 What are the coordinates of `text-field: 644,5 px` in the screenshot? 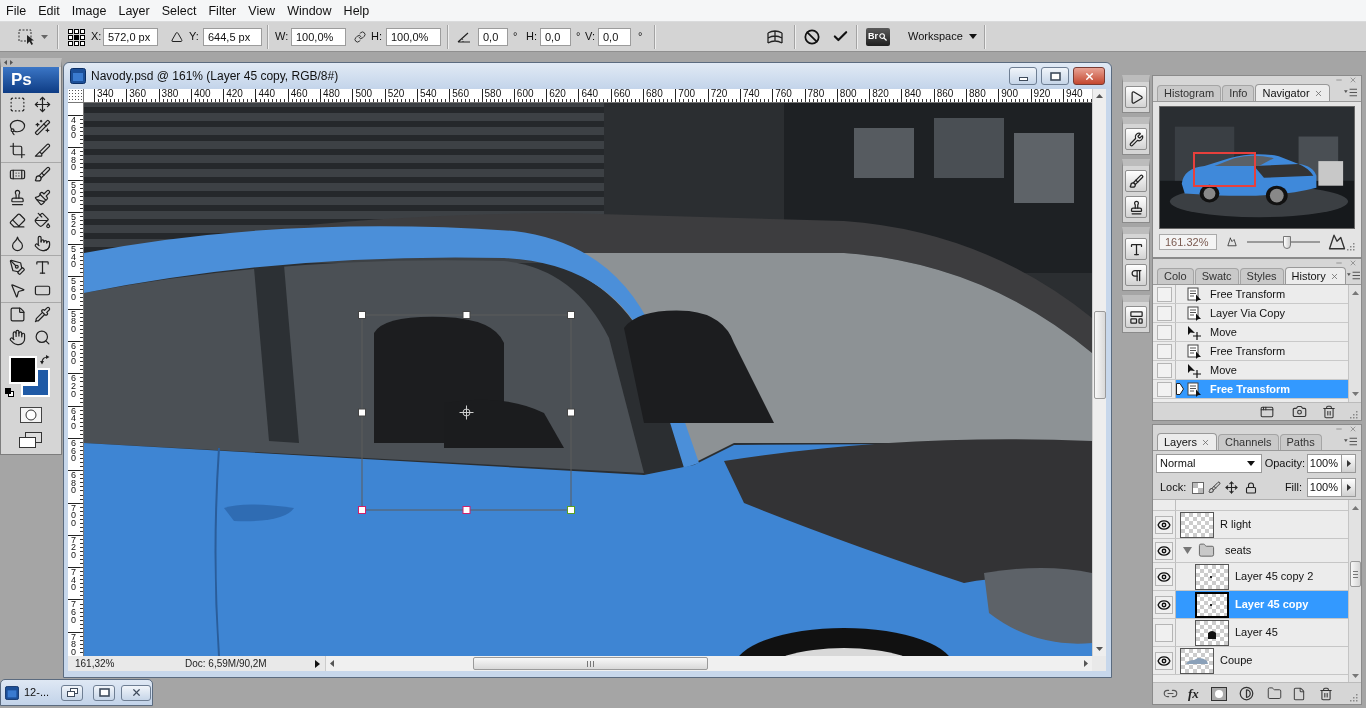 It's located at (232, 36).